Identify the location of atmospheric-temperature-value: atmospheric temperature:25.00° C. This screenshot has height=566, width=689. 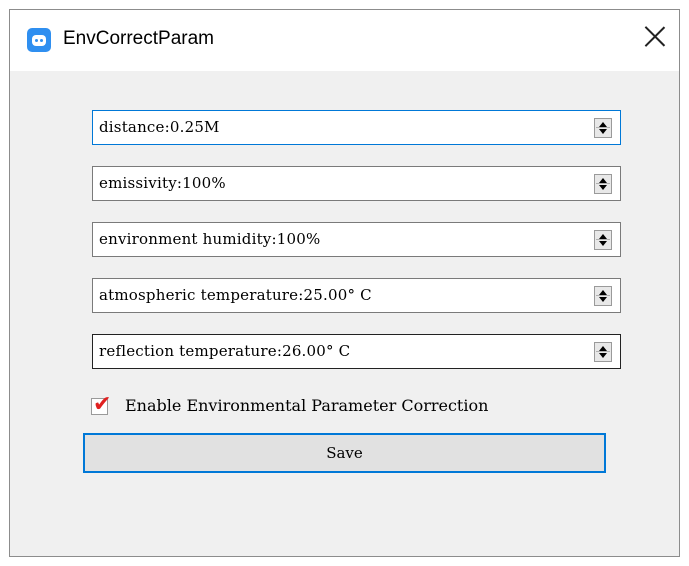
(235, 295).